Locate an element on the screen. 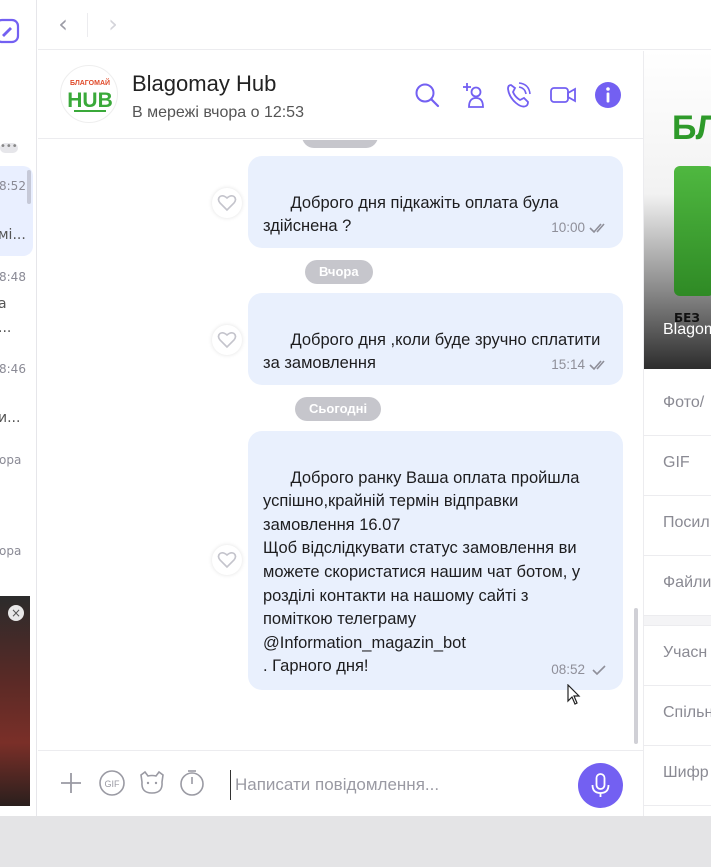  gif-icon: GIF is located at coordinates (112, 783).